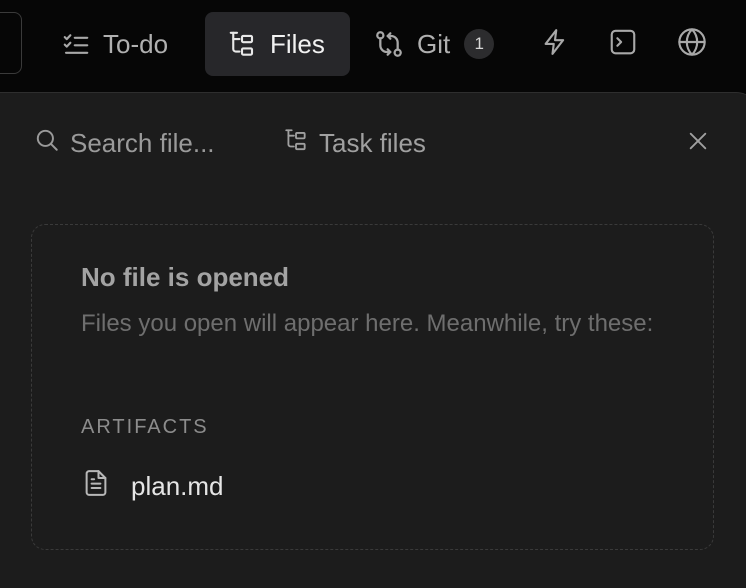  What do you see at coordinates (76, 44) in the screenshot?
I see `list-checks-icon` at bounding box center [76, 44].